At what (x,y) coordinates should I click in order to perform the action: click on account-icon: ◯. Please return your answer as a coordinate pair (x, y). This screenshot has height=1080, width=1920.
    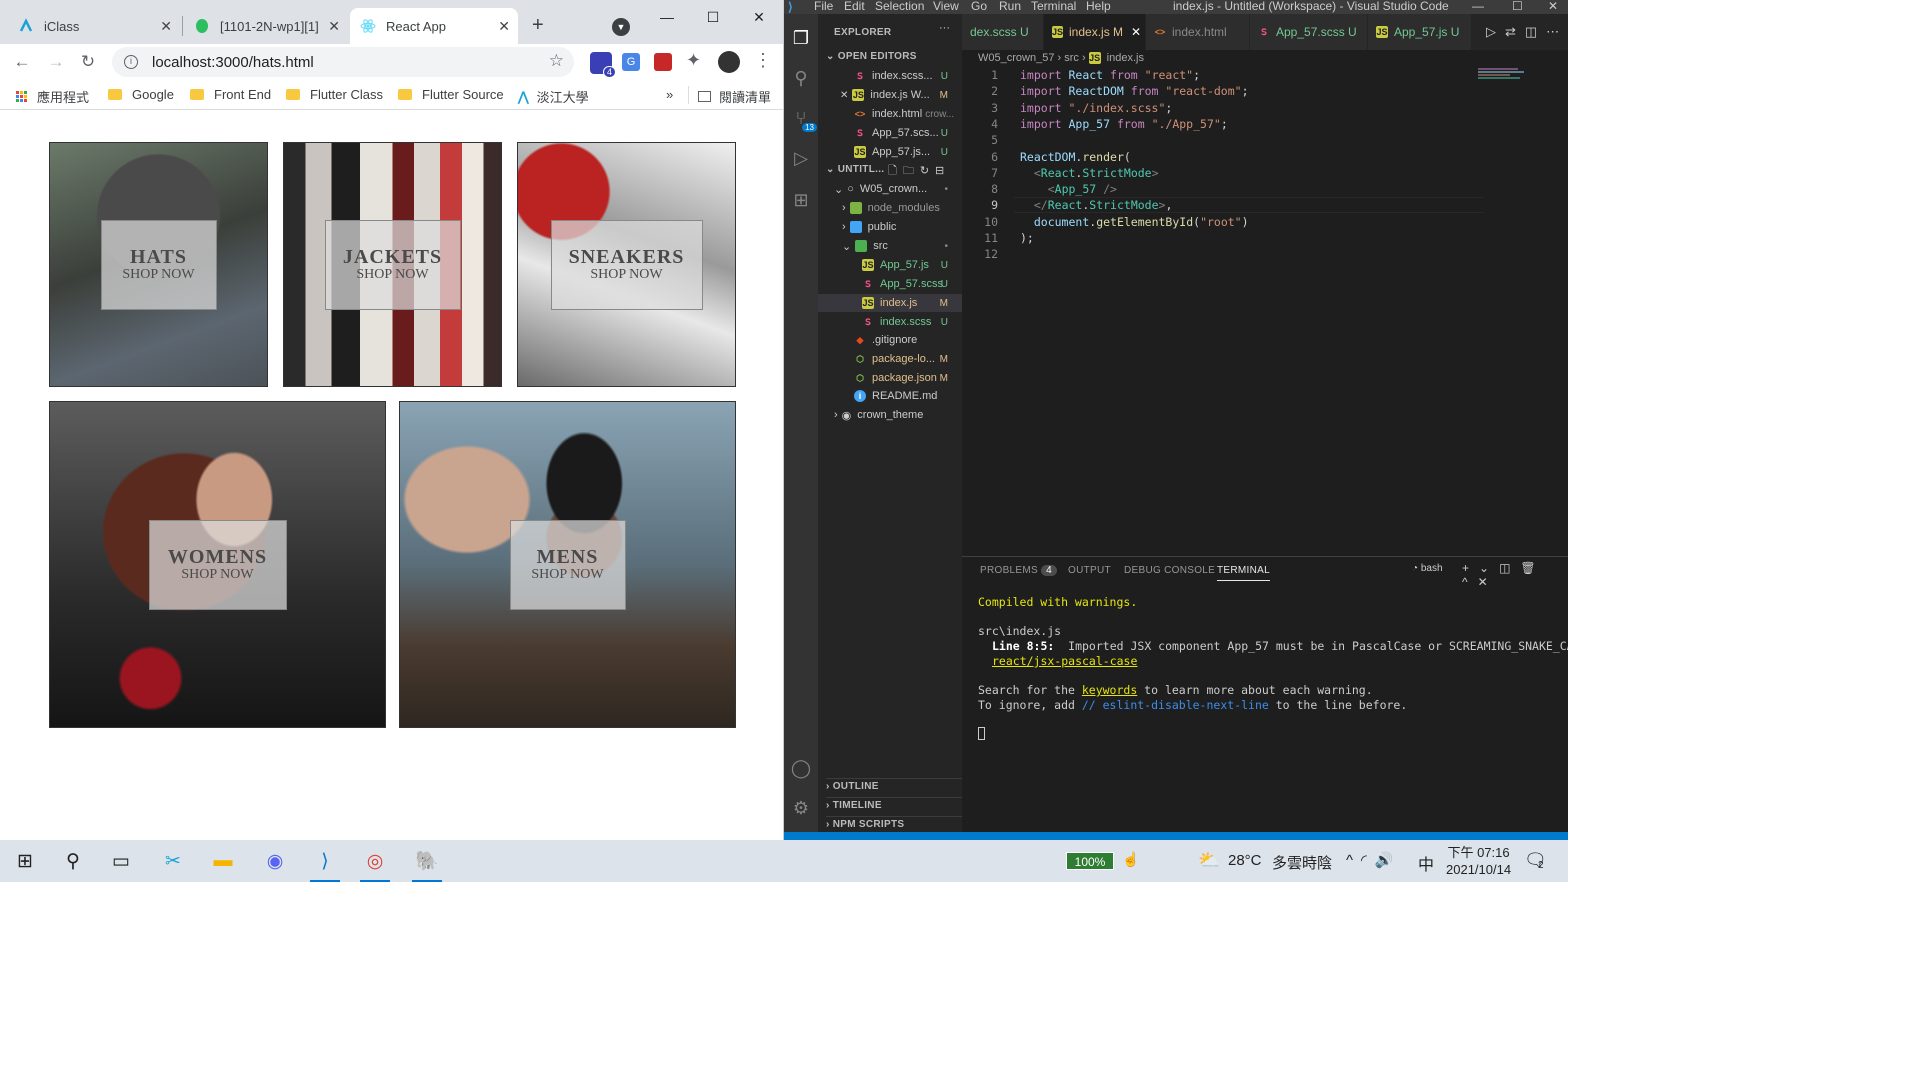
    Looking at the image, I should click on (801, 768).